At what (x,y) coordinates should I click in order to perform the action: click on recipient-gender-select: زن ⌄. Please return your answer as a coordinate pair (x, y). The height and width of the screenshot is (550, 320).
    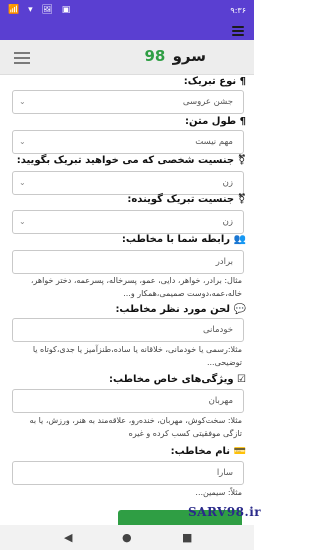
    Looking at the image, I should click on (128, 183).